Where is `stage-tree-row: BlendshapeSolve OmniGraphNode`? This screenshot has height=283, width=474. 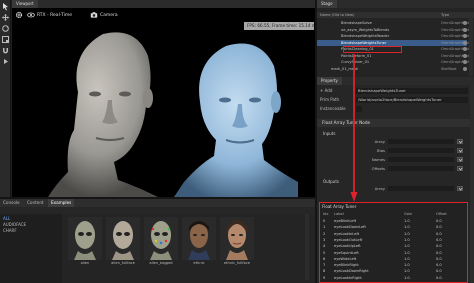
stage-tree-row: BlendshapeSolve OmniGraphNode is located at coordinates (394, 23).